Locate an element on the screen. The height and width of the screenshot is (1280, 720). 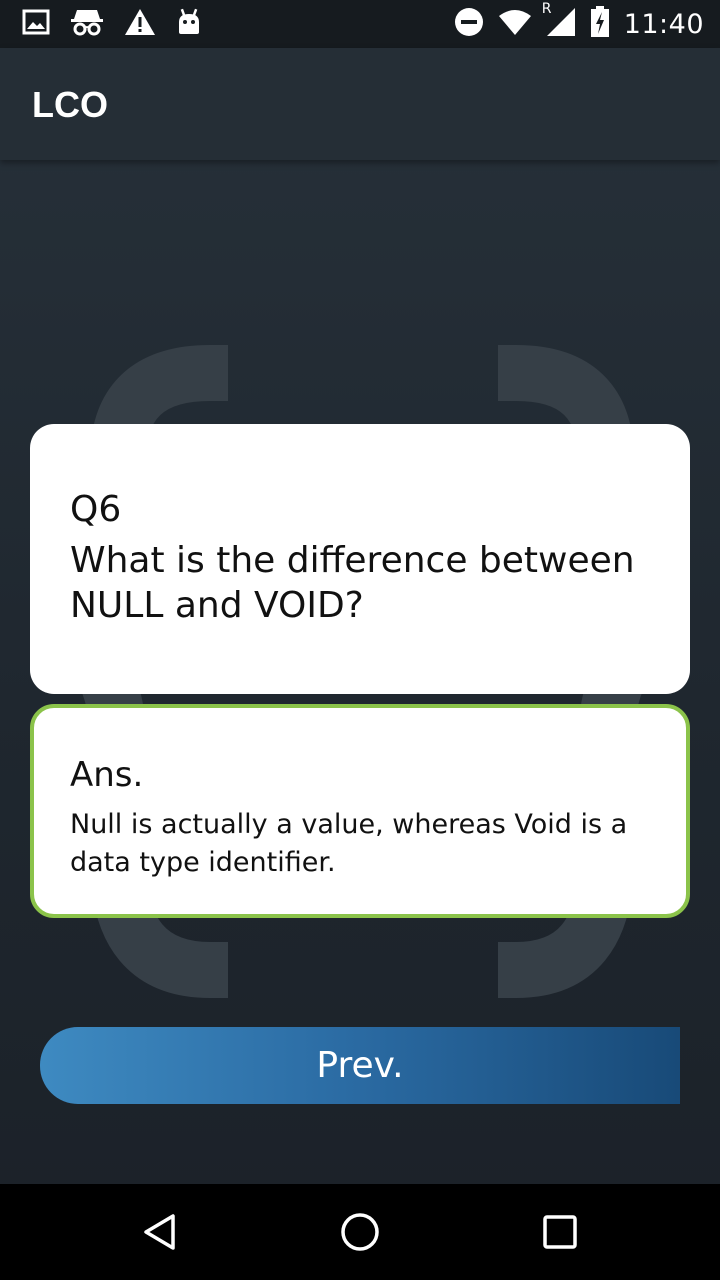
wifi-icon is located at coordinates (515, 24).